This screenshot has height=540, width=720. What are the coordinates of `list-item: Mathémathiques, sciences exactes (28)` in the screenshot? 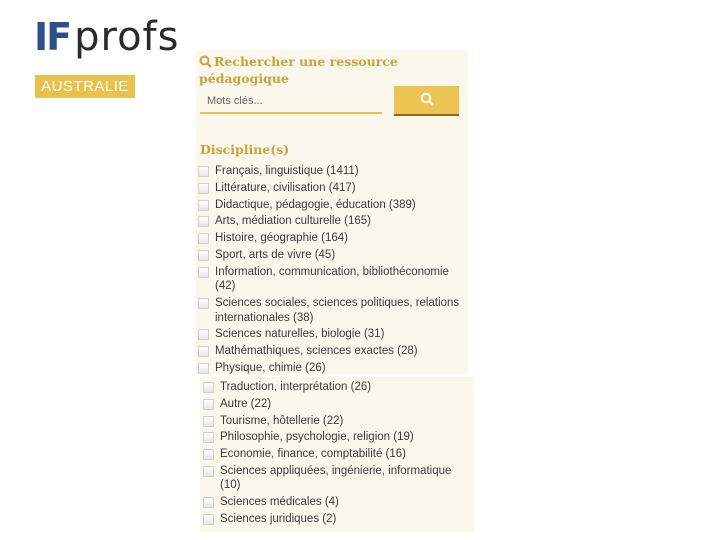 It's located at (333, 351).